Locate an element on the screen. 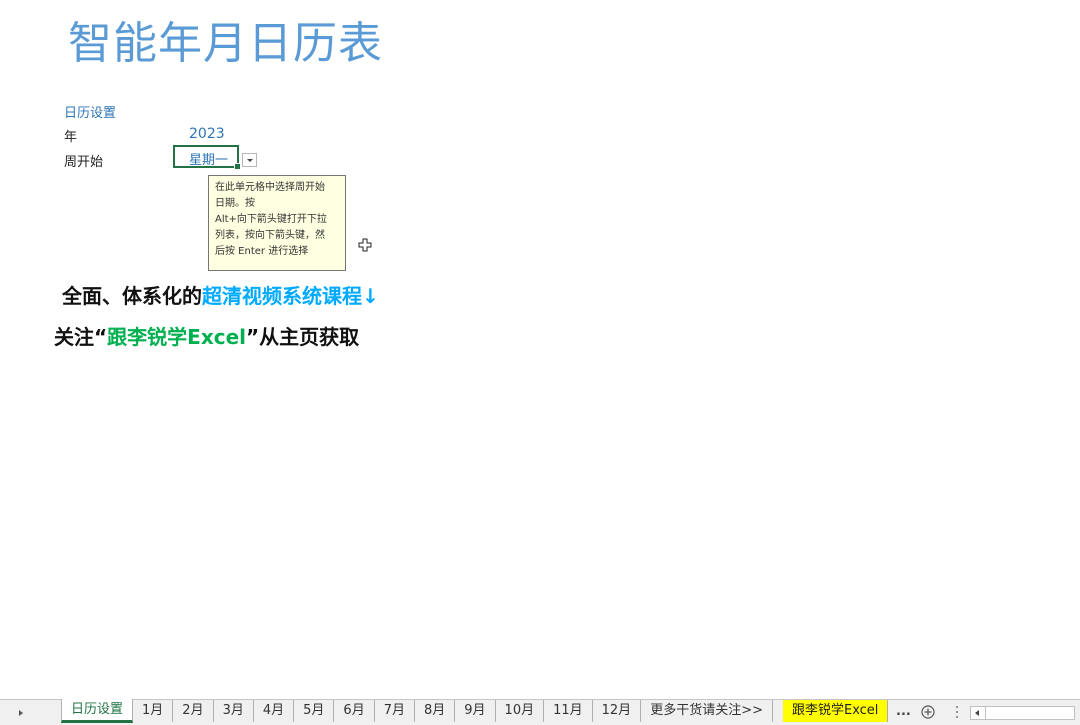 The width and height of the screenshot is (1080, 725). year-value-cell: 2023 is located at coordinates (207, 134).